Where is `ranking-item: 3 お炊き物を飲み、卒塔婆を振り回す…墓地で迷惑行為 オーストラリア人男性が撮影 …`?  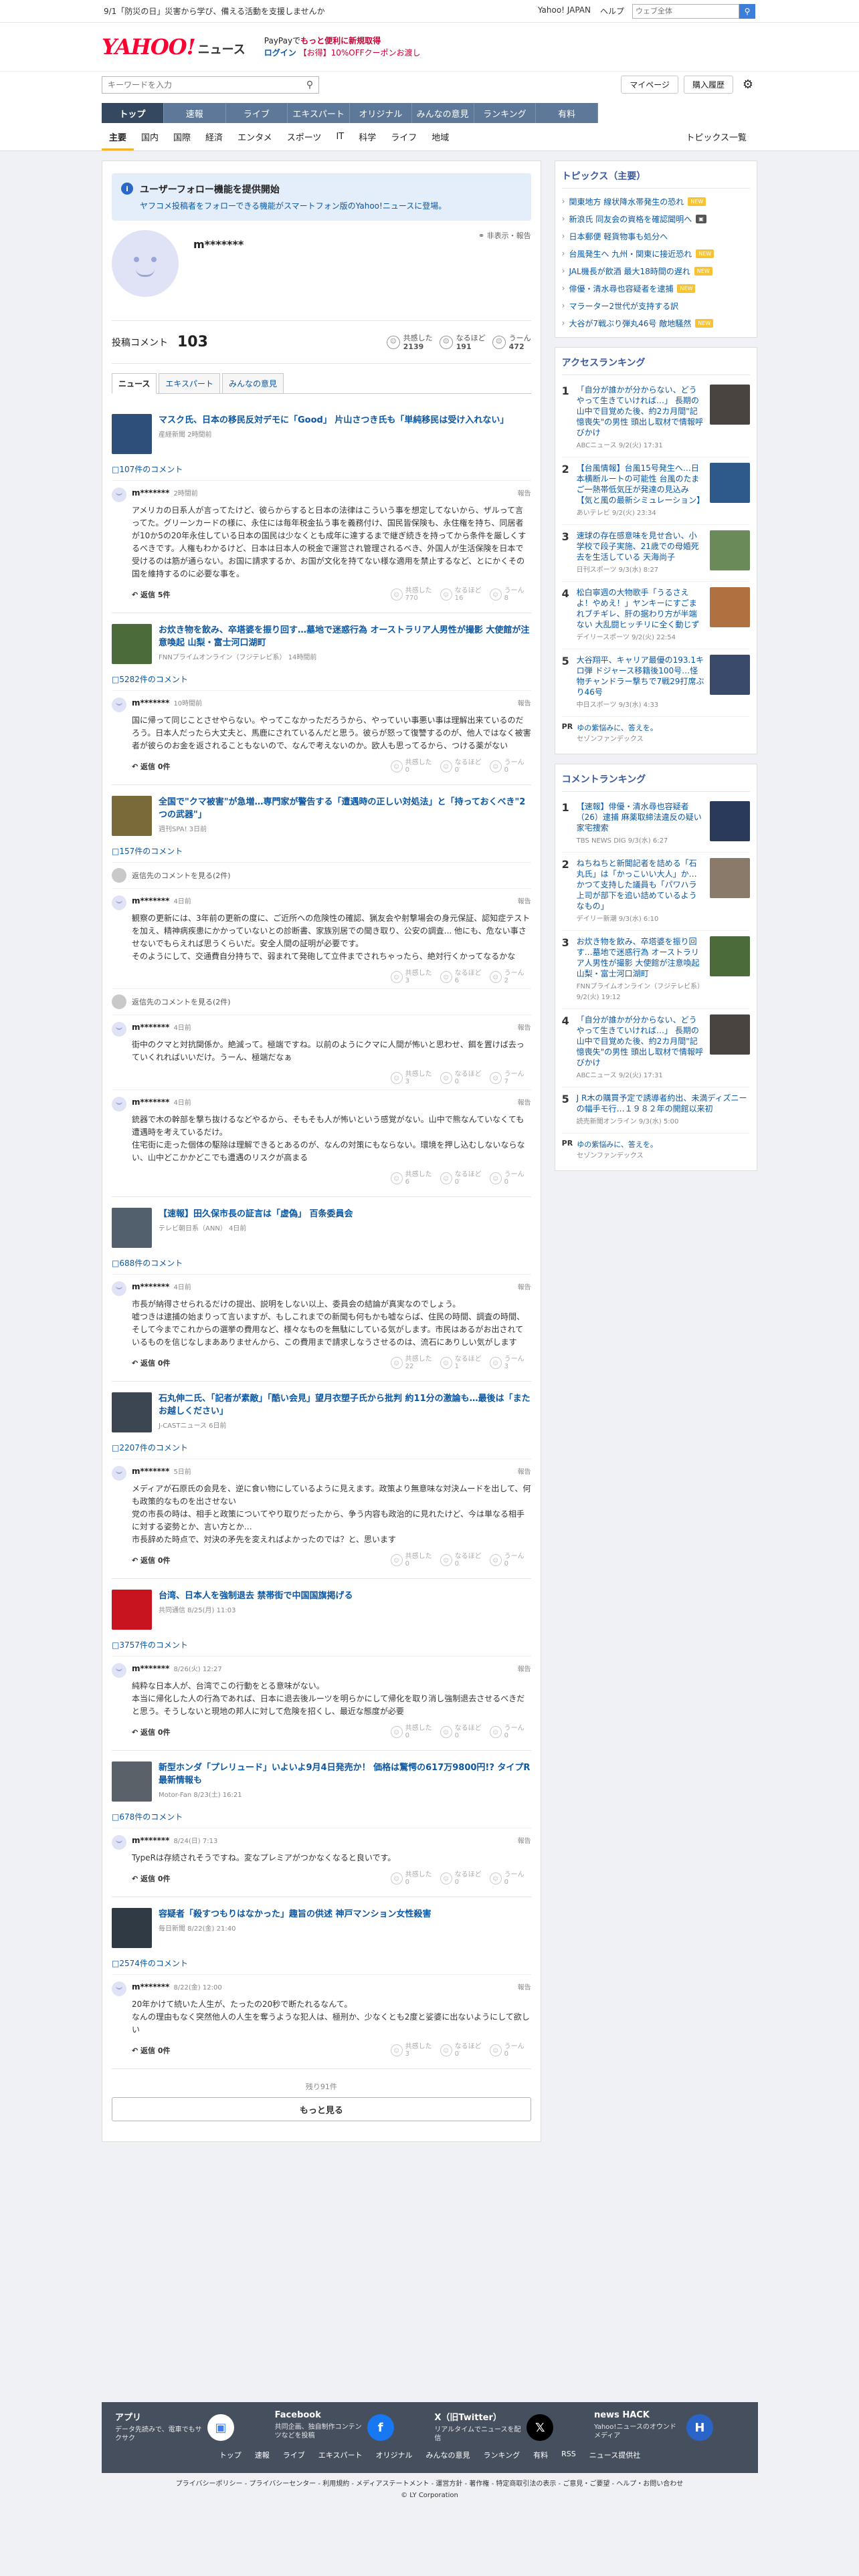 ranking-item: 3 お炊き物を飲み、卒塔婆を振り回す…墓地で迷惑行為 オーストラリア人男性が撮影 … is located at coordinates (655, 970).